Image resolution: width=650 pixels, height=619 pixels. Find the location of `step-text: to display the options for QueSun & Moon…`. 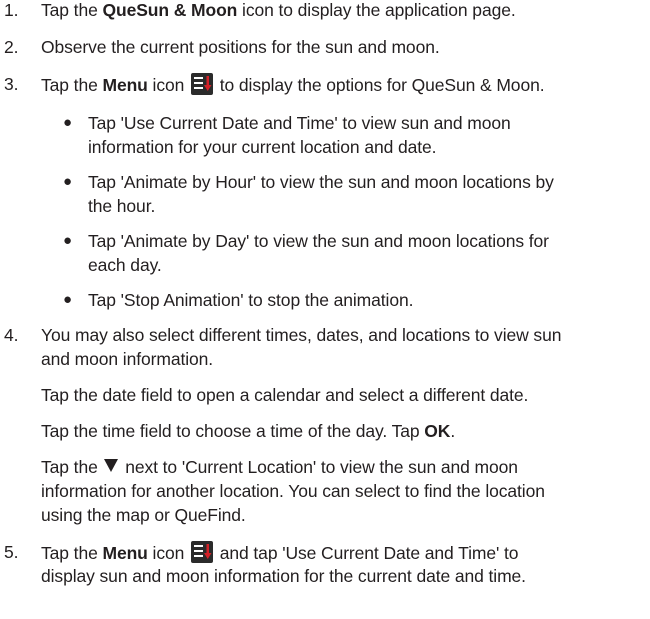

step-text: to display the options for QueSun & Moon… is located at coordinates (380, 85).